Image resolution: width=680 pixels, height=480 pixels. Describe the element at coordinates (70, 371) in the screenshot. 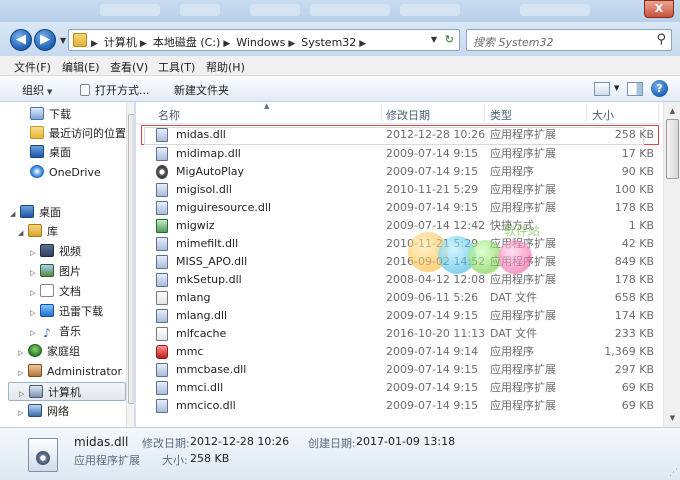

I see `sidebar-item-administrator: ▷ Administrator` at that location.